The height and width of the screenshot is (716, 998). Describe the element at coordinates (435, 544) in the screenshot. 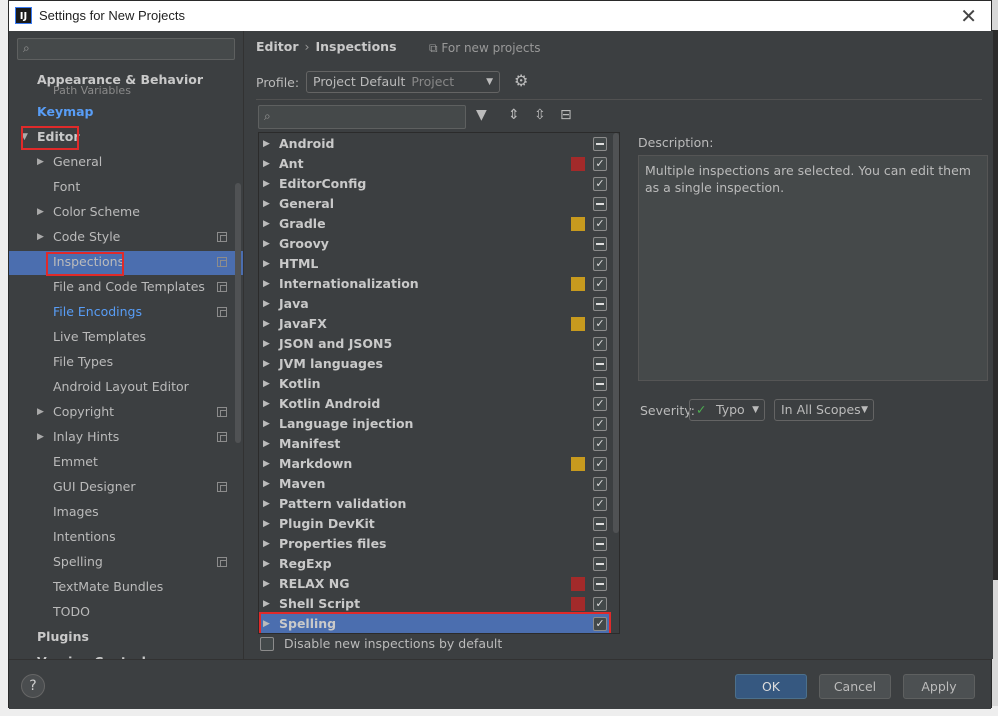

I see `inspection-group-row: ▶ Properties files` at that location.